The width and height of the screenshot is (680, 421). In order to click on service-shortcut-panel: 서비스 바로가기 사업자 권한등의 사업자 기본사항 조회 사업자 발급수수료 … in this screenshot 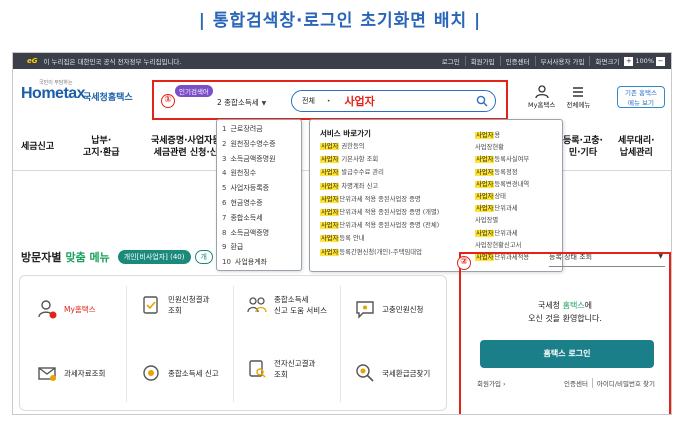, I will do `click(436, 195)`.